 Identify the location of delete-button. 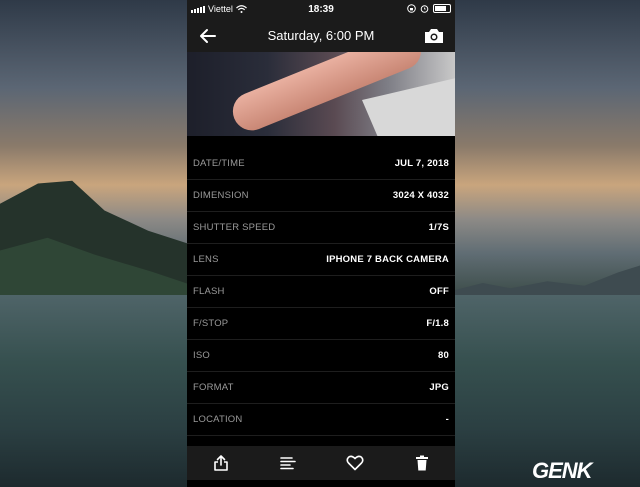
(422, 463).